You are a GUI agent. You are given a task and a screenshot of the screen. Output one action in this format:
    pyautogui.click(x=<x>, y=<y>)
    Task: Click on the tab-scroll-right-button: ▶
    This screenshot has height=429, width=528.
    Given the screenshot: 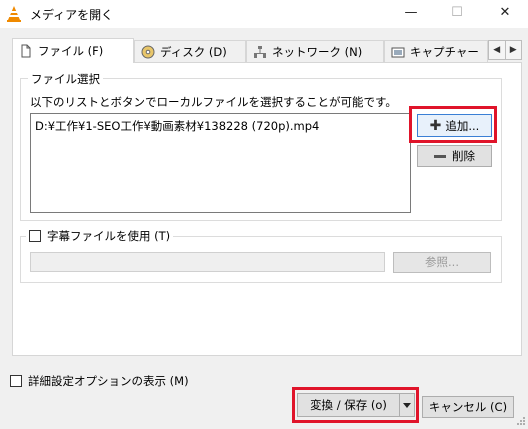 What is the action you would take?
    pyautogui.click(x=514, y=50)
    